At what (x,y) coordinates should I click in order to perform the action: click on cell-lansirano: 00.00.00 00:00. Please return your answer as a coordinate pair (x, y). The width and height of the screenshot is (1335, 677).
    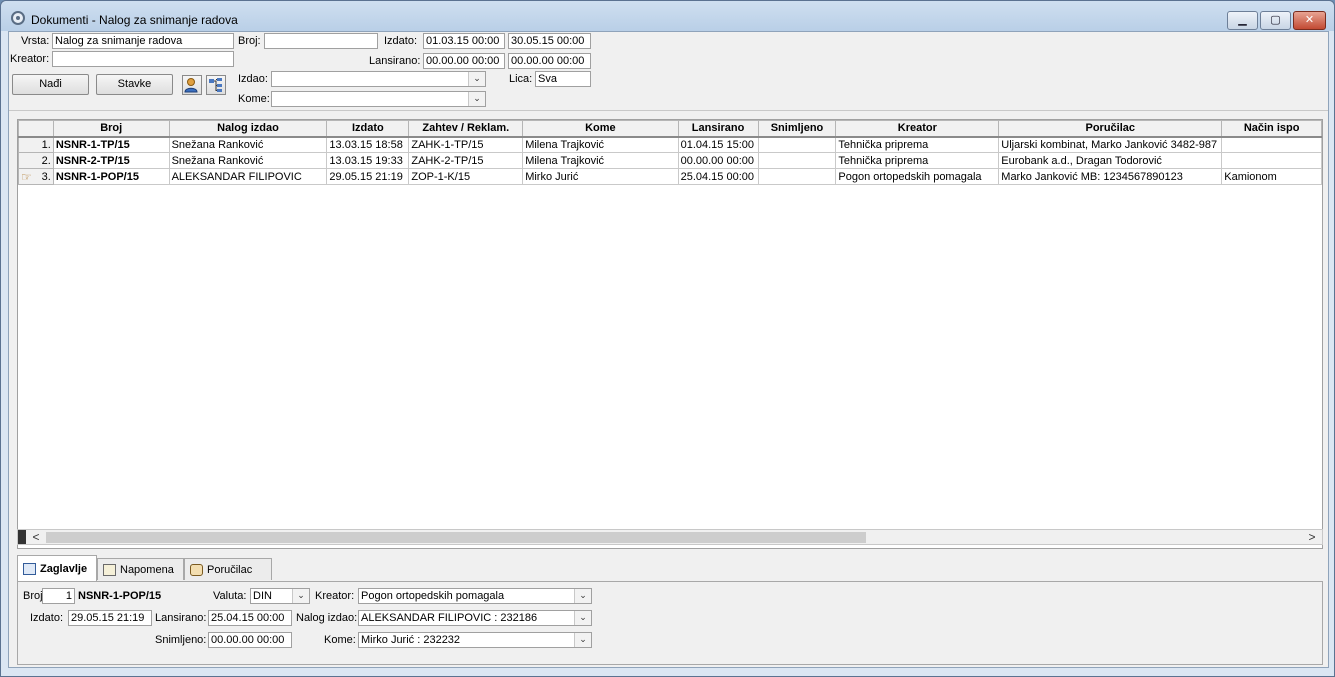
    Looking at the image, I should click on (718, 160).